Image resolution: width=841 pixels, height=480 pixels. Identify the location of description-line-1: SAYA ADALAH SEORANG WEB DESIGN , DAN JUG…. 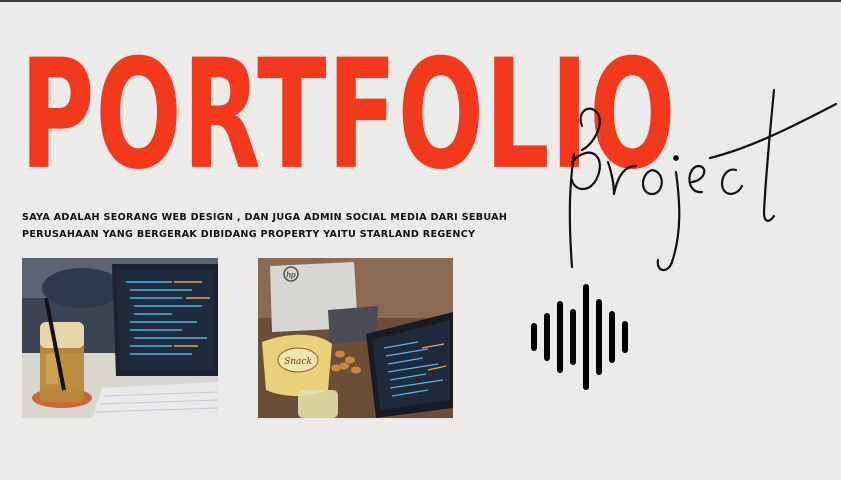
(265, 217).